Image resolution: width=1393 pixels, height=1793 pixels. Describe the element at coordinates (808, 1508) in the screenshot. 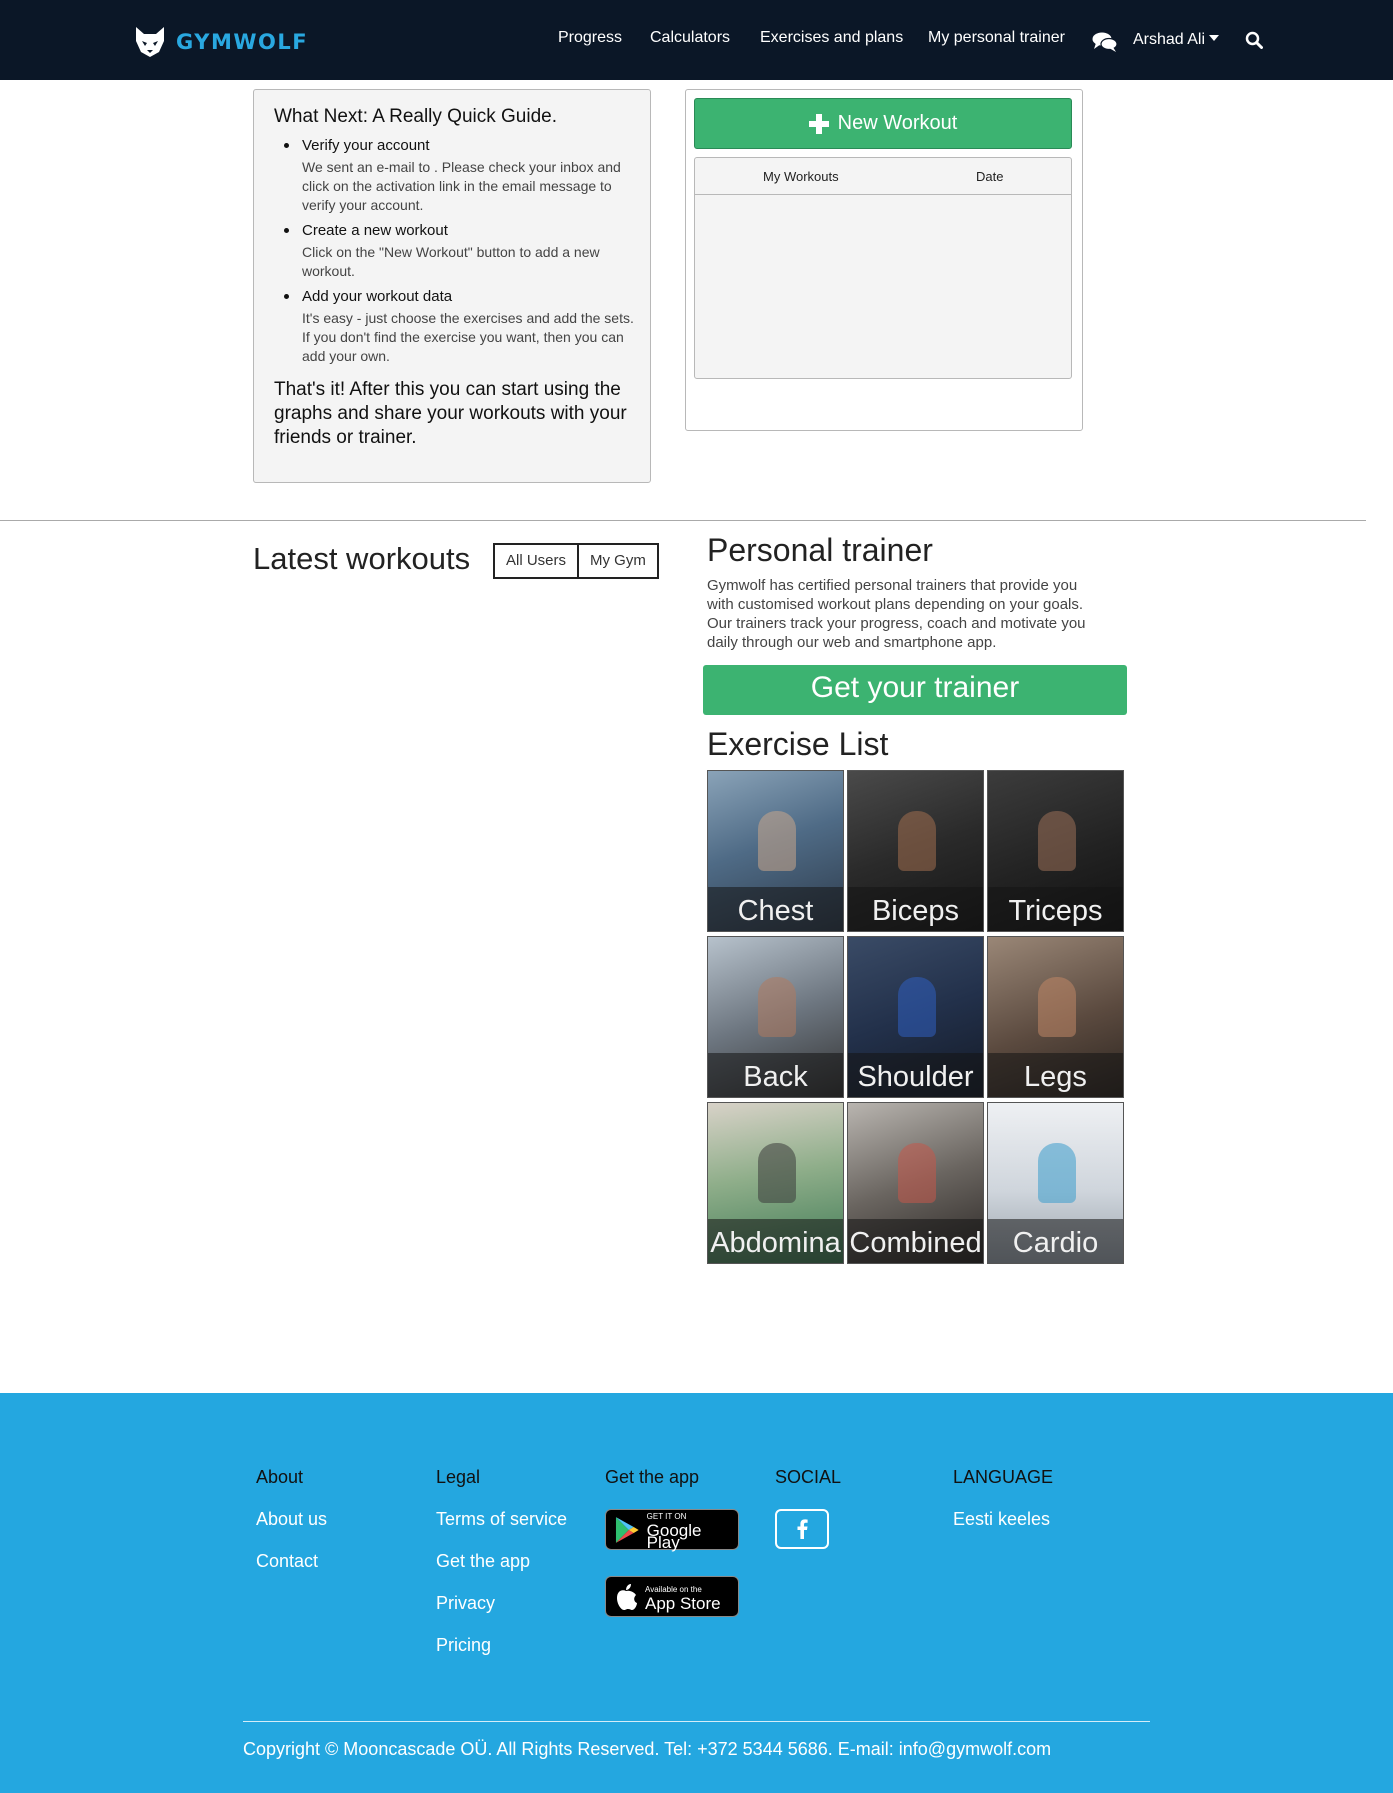

I see `footer-social-column: SOCIAL` at that location.